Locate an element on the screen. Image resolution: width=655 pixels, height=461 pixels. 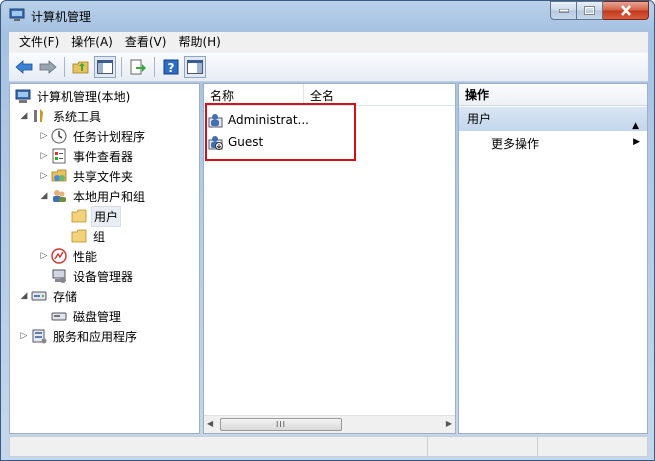
folder-up-icon is located at coordinates (80, 67).